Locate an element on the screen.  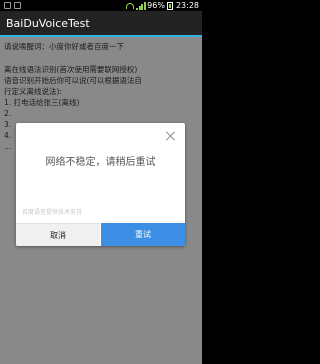
signal-icon is located at coordinates (141, 5).